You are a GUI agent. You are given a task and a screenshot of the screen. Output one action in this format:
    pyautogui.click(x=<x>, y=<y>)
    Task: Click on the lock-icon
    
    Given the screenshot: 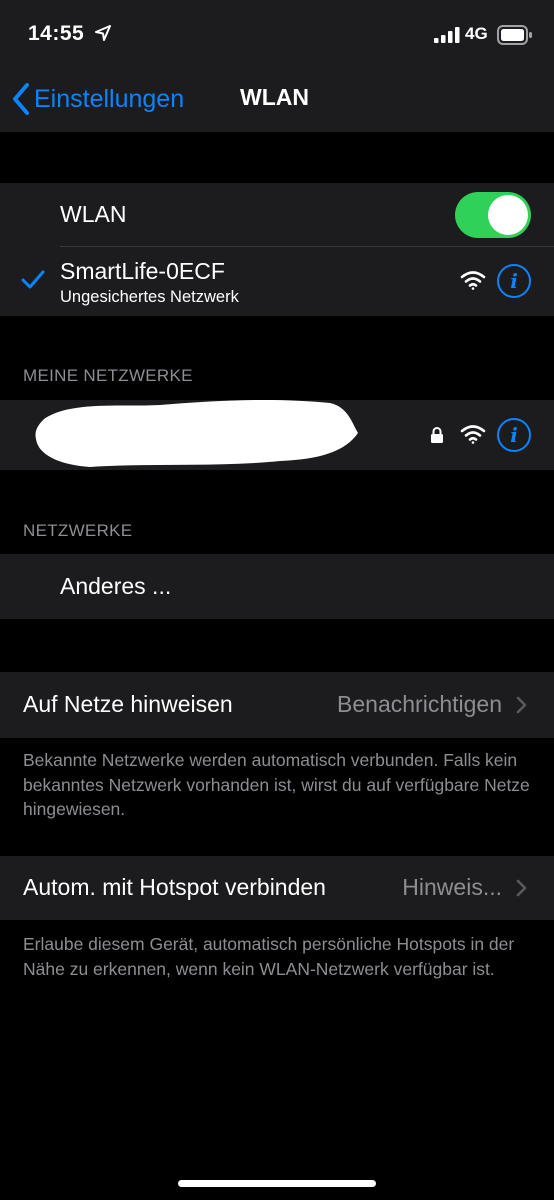 What is the action you would take?
    pyautogui.click(x=437, y=435)
    